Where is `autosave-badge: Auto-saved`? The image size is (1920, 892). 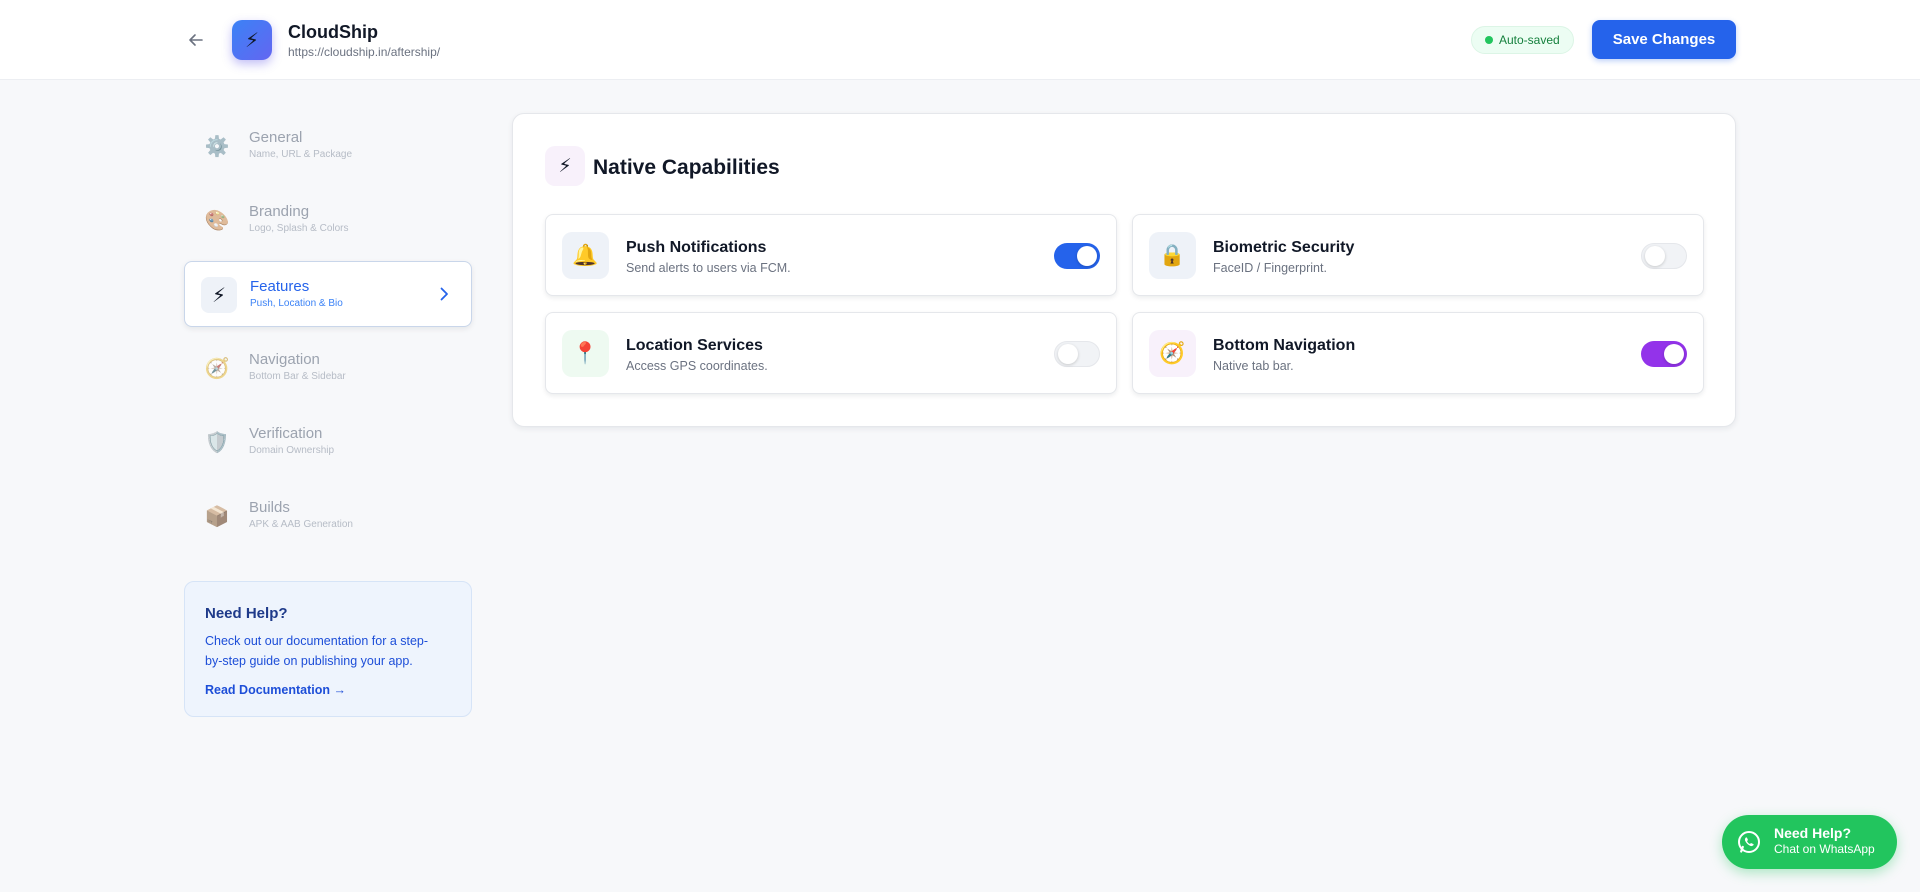 autosave-badge: Auto-saved is located at coordinates (1522, 40).